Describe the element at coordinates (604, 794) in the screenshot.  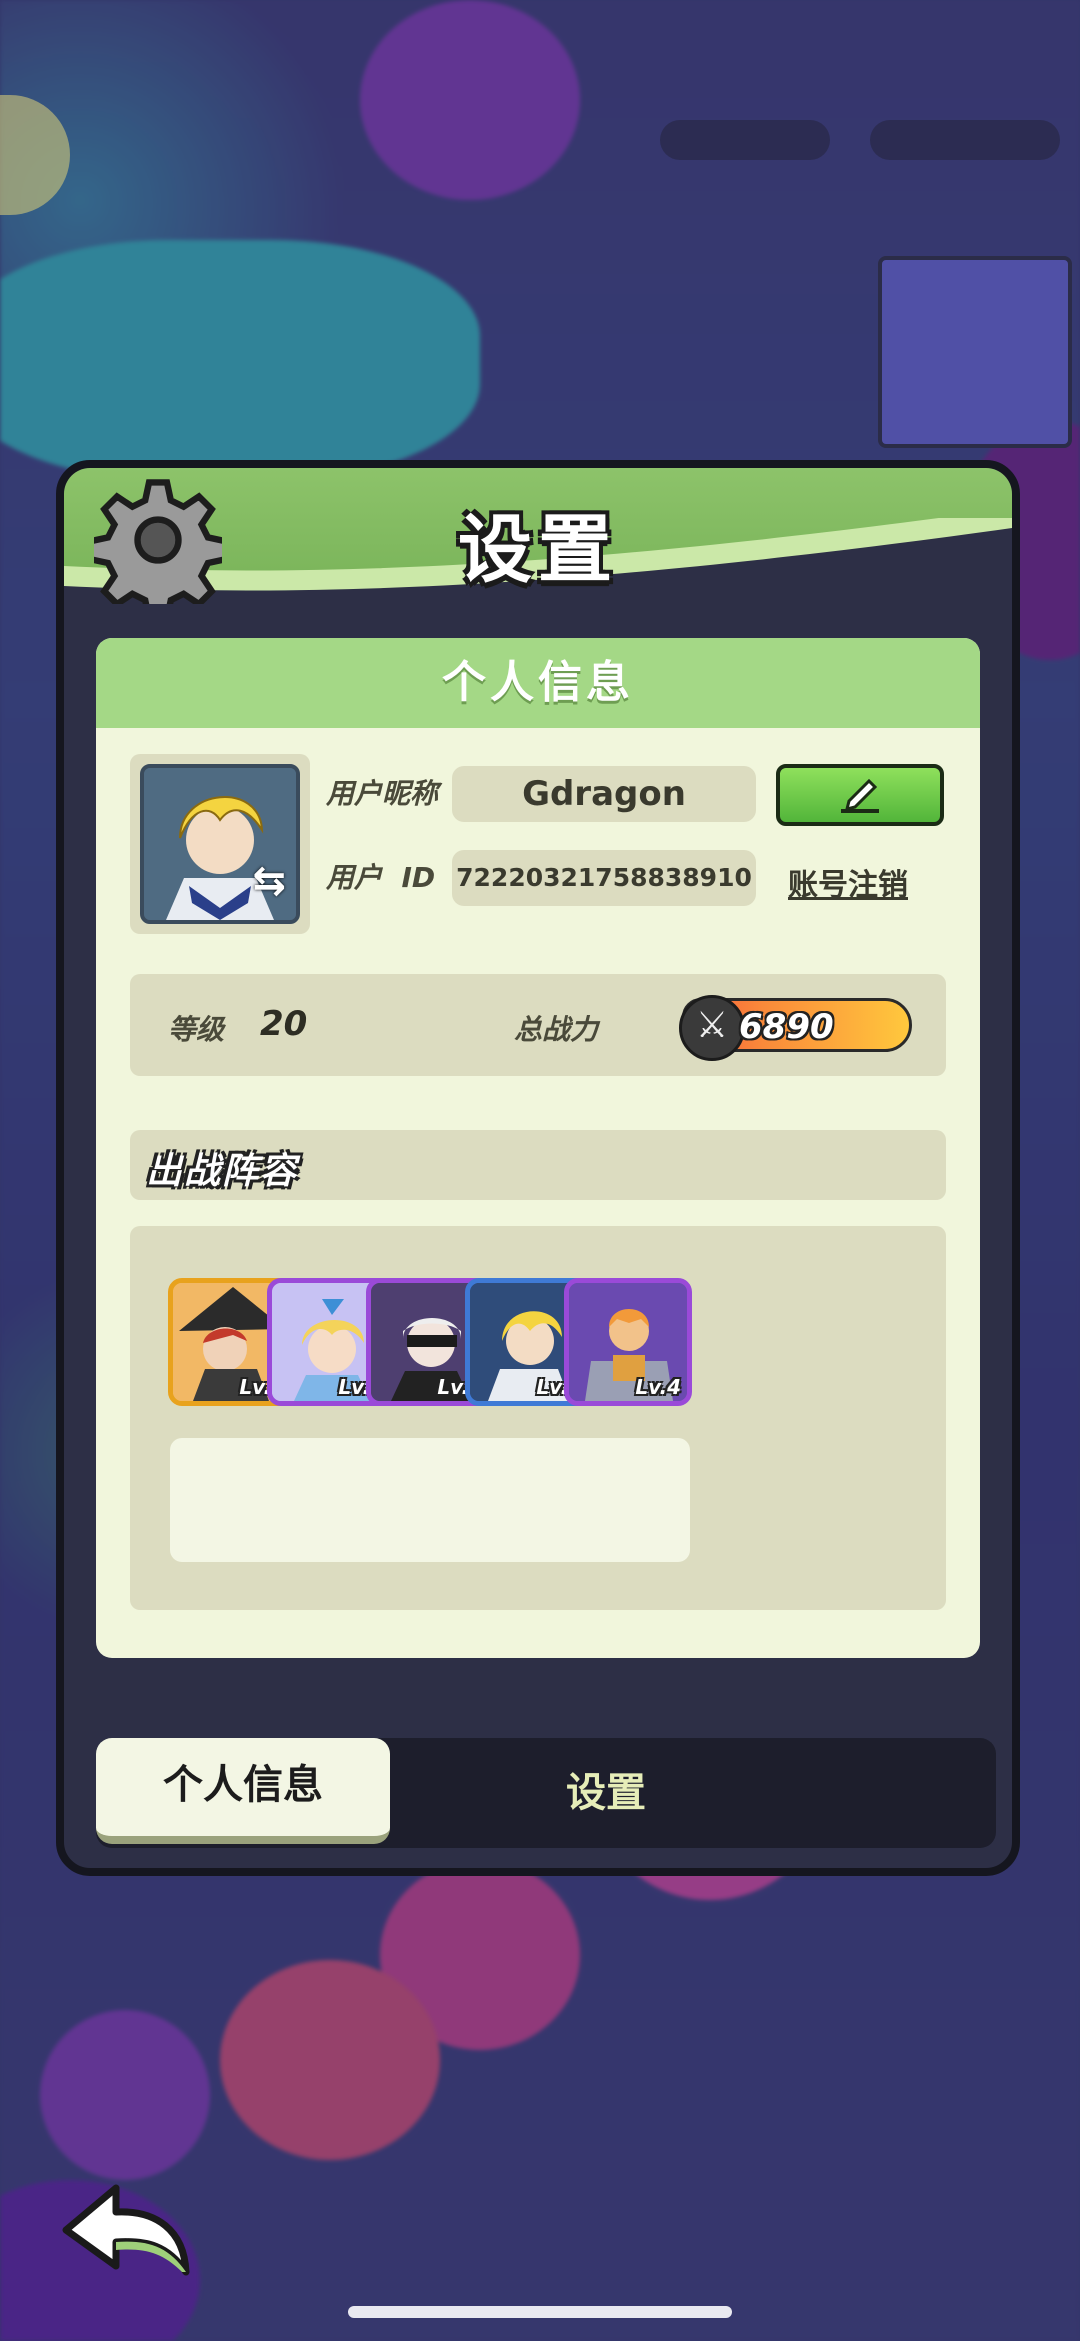
I see `nickname-field: Gdragon` at that location.